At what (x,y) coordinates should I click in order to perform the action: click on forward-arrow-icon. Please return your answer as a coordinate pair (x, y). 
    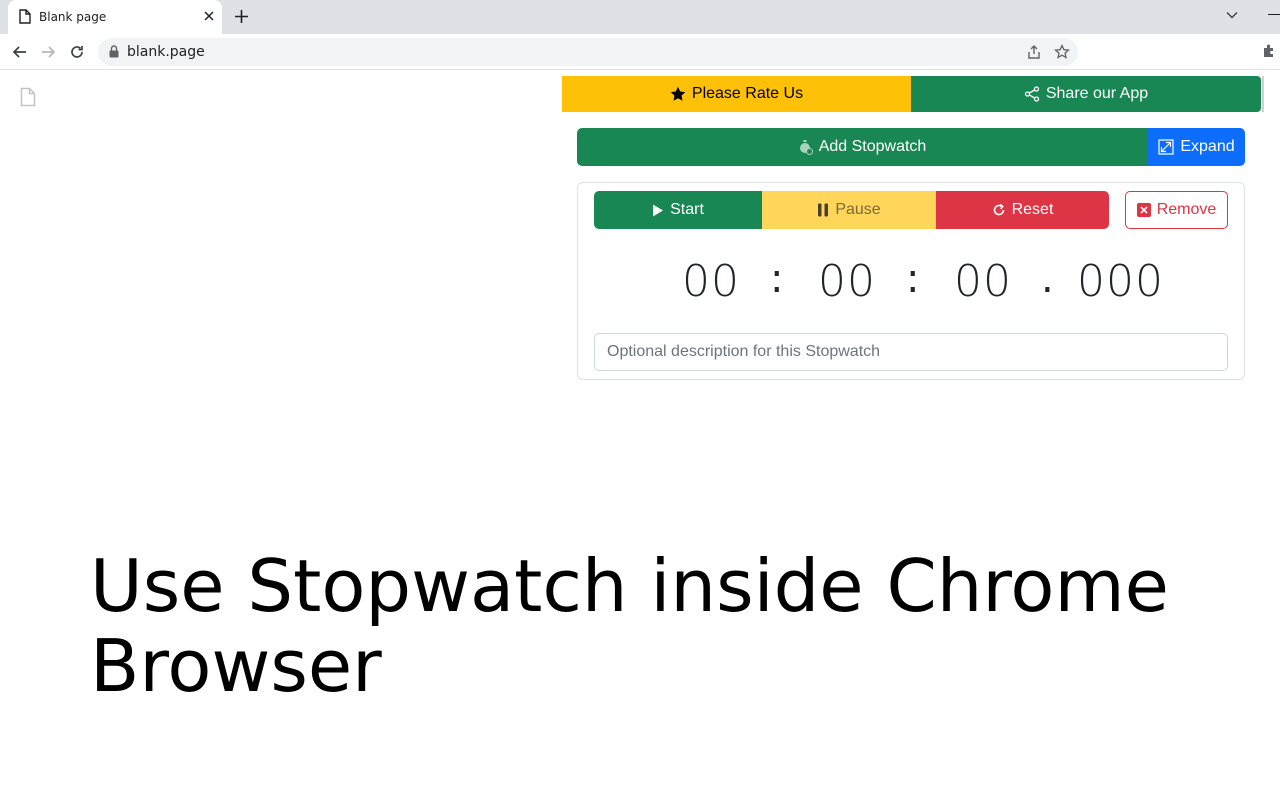
    Looking at the image, I should click on (48, 52).